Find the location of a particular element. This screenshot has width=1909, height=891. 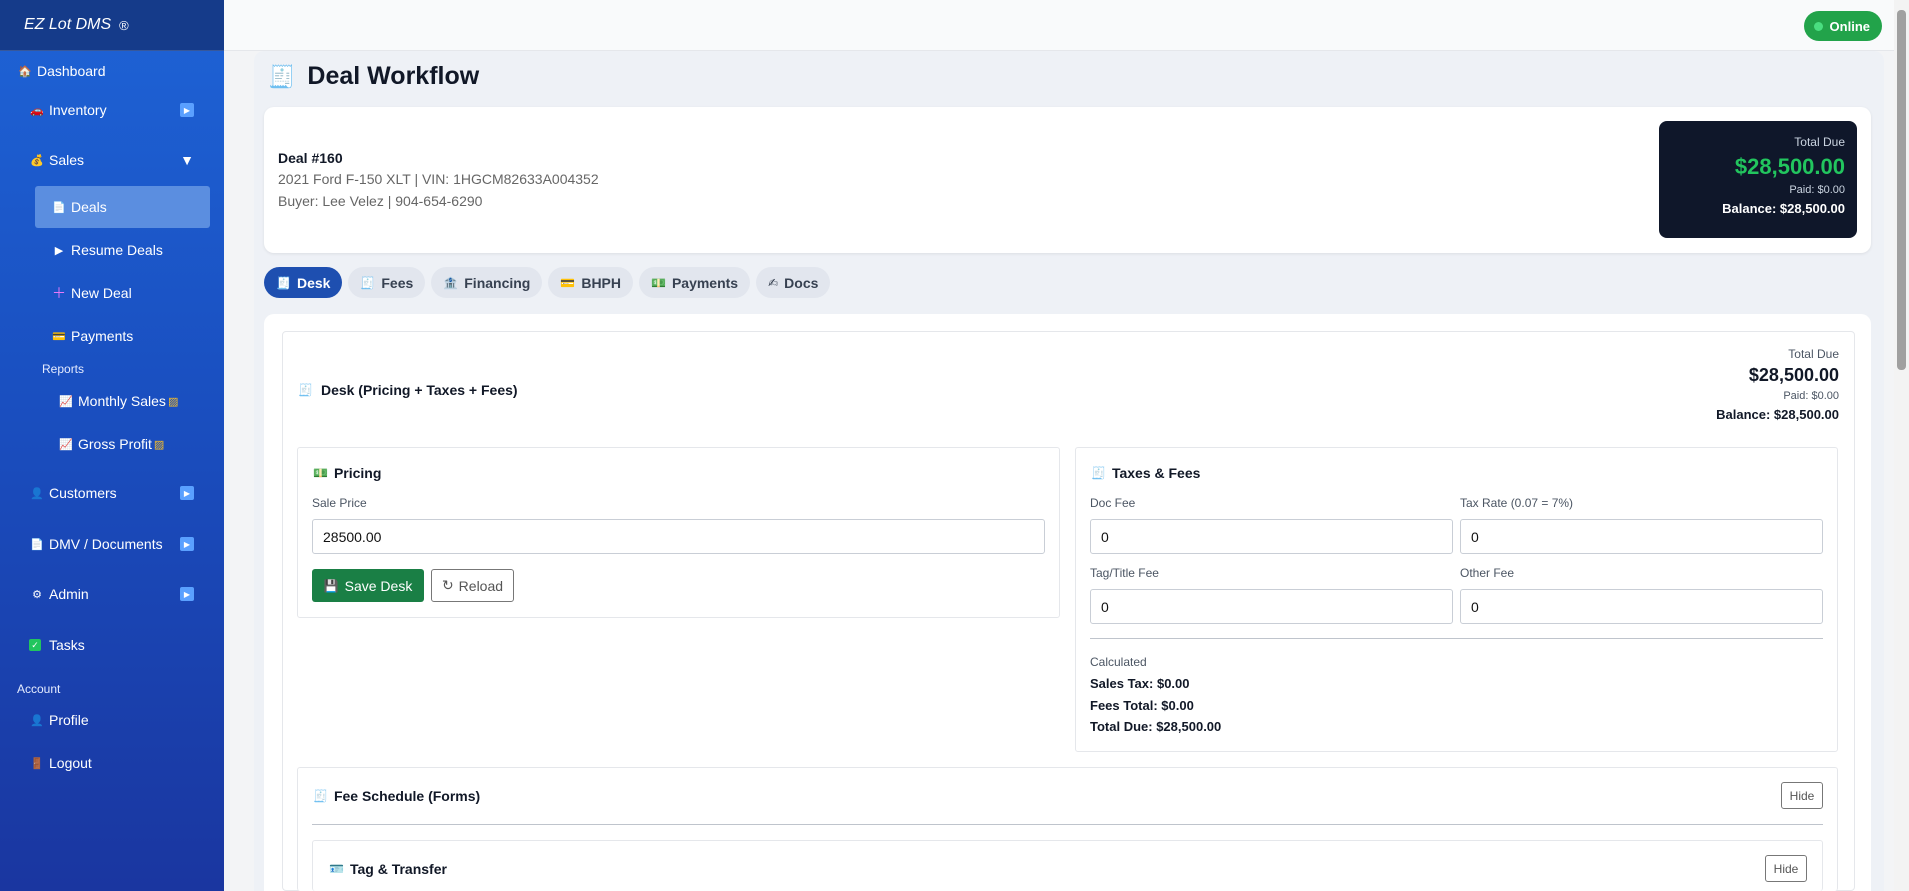

tag-title-fee-label: Tag/Title Fee is located at coordinates (1124, 573).